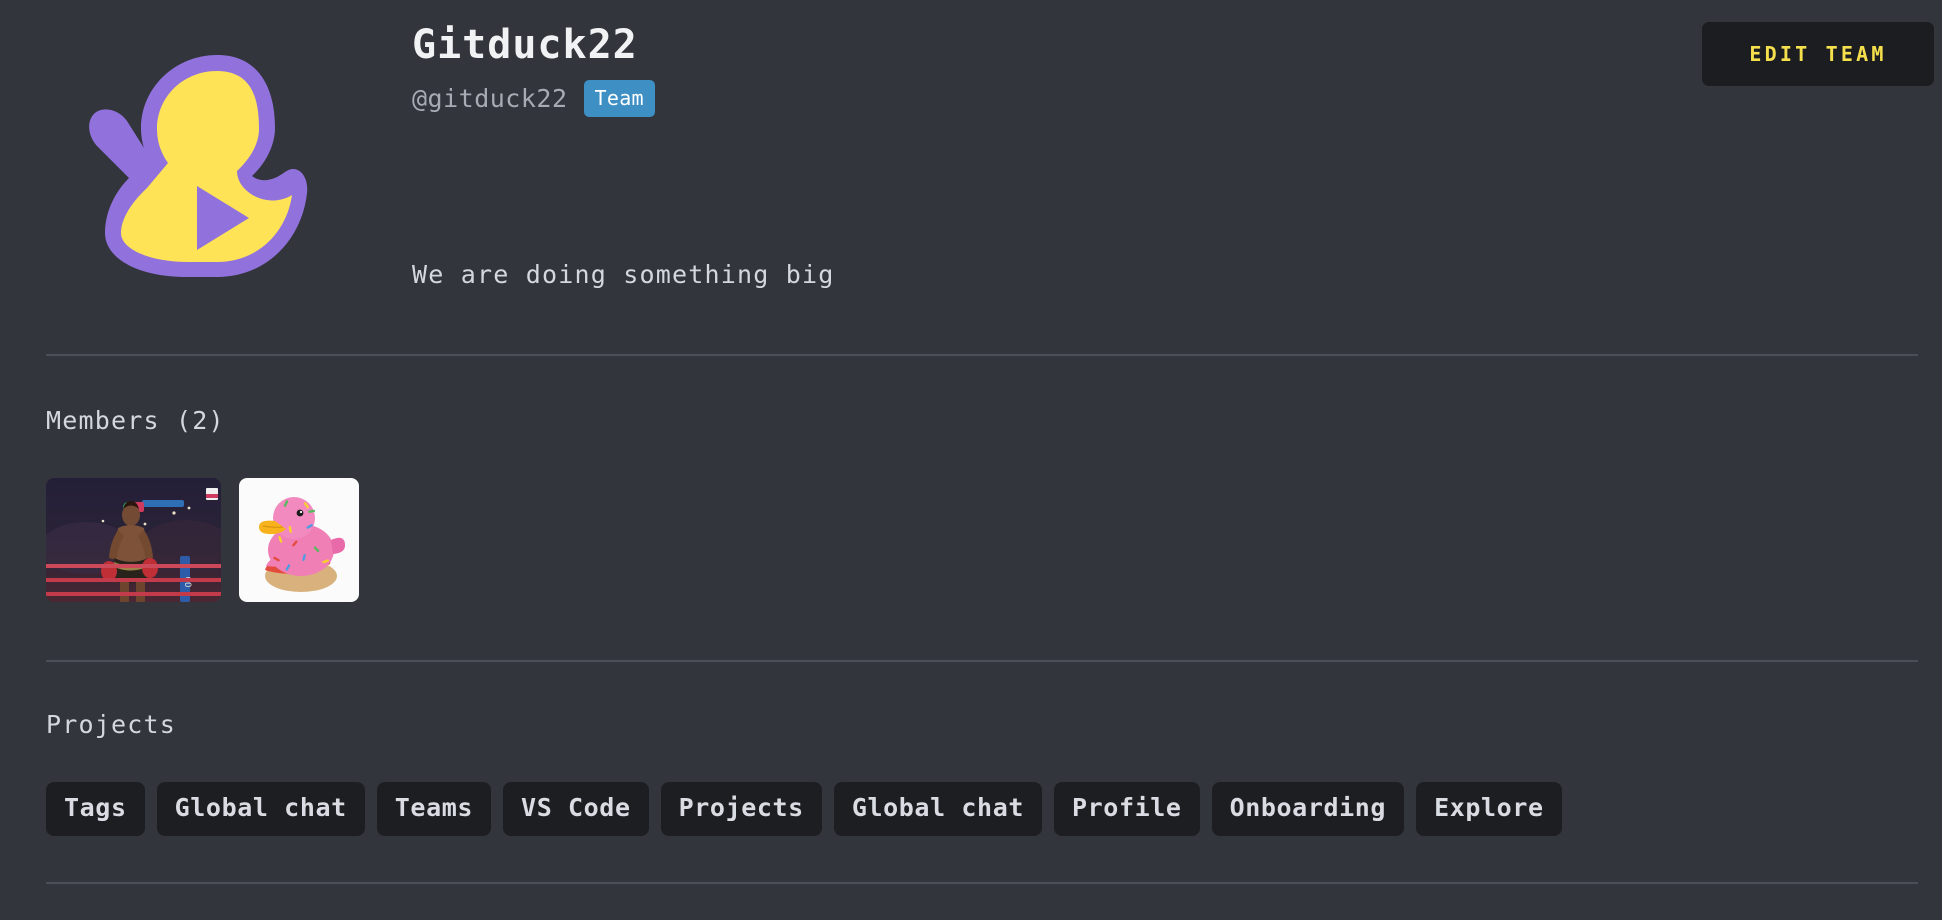 Image resolution: width=1942 pixels, height=920 pixels. Describe the element at coordinates (198, 166) in the screenshot. I see `gitduck-logo-icon` at that location.